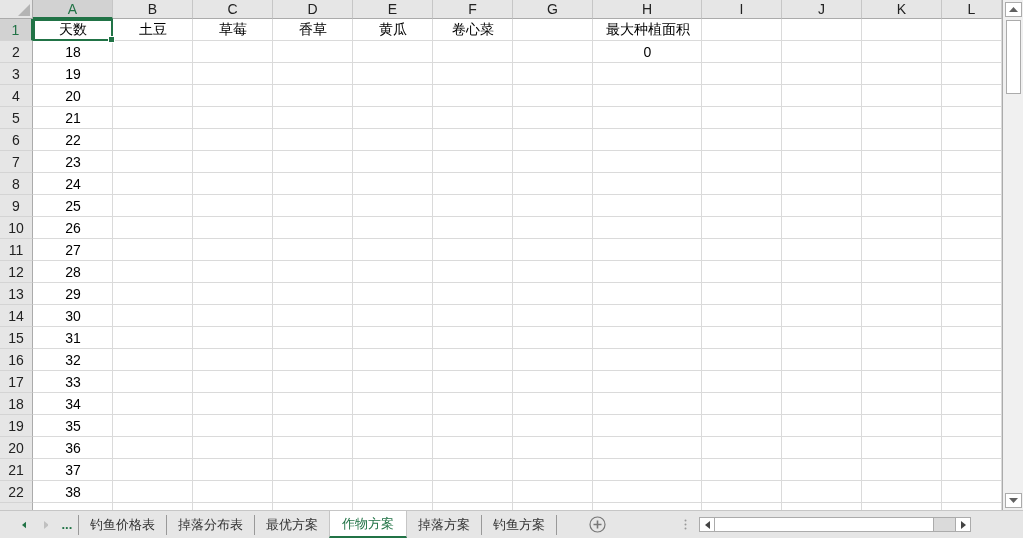 The height and width of the screenshot is (538, 1023). I want to click on row-header: 7, so click(16, 162).